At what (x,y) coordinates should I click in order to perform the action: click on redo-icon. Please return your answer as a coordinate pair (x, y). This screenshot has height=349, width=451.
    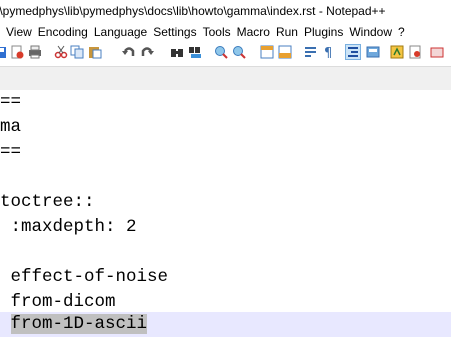
    Looking at the image, I should click on (147, 52).